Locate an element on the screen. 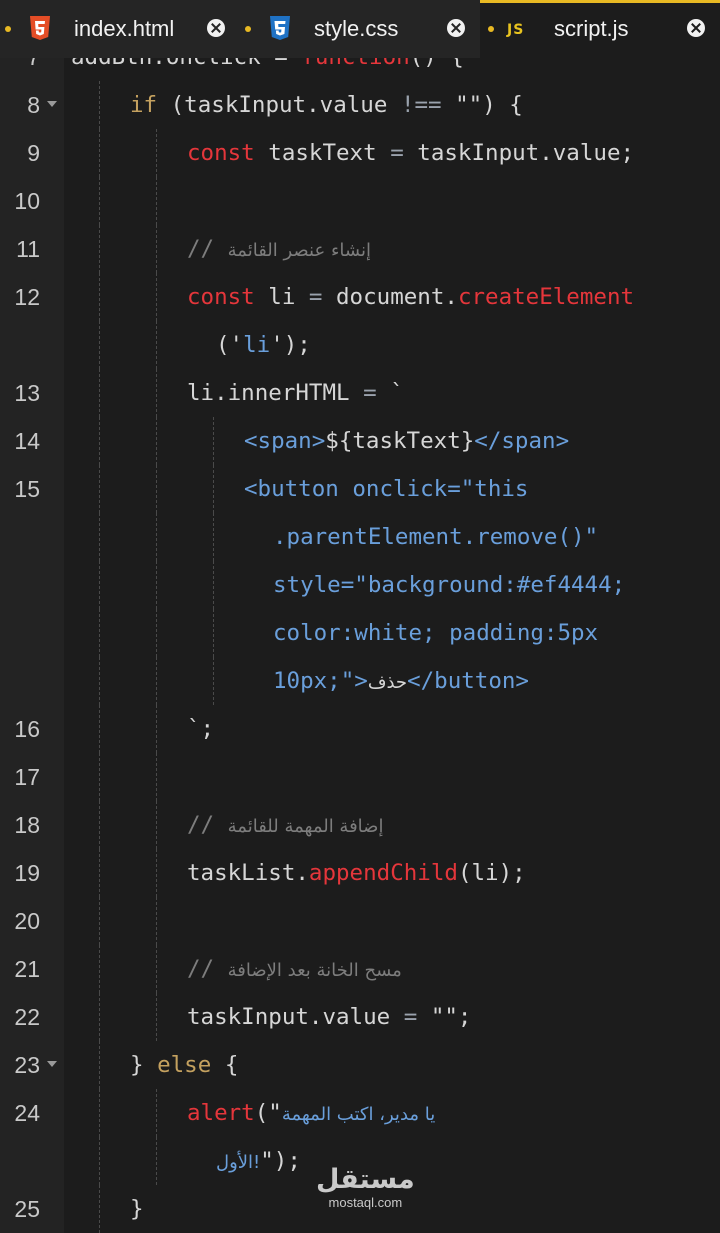  code-token: ${taskText} is located at coordinates (400, 441).